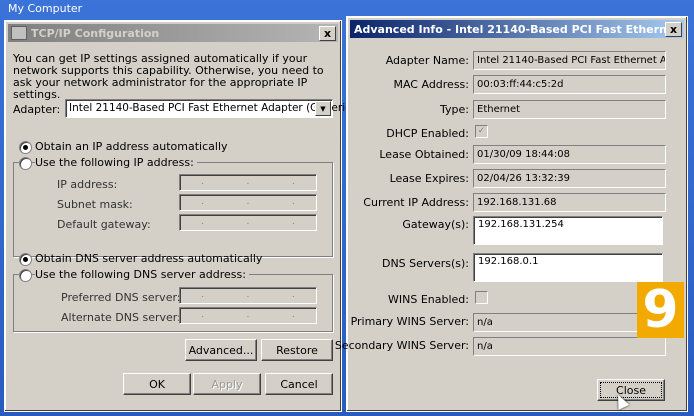 This screenshot has height=416, width=694. I want to click on radio-ip-auto-label: Obtain an IP address automatically, so click(131, 146).